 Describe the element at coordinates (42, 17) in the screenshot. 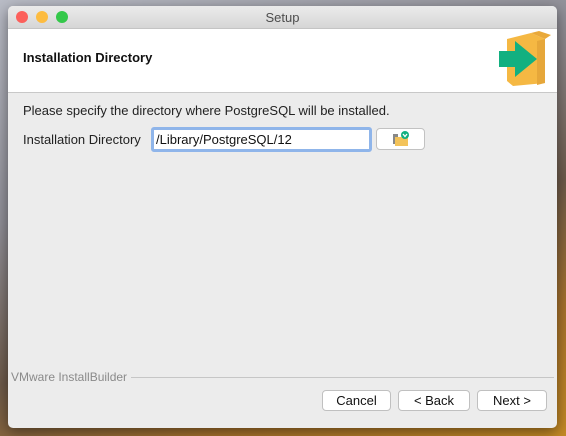

I see `minimize-button` at that location.